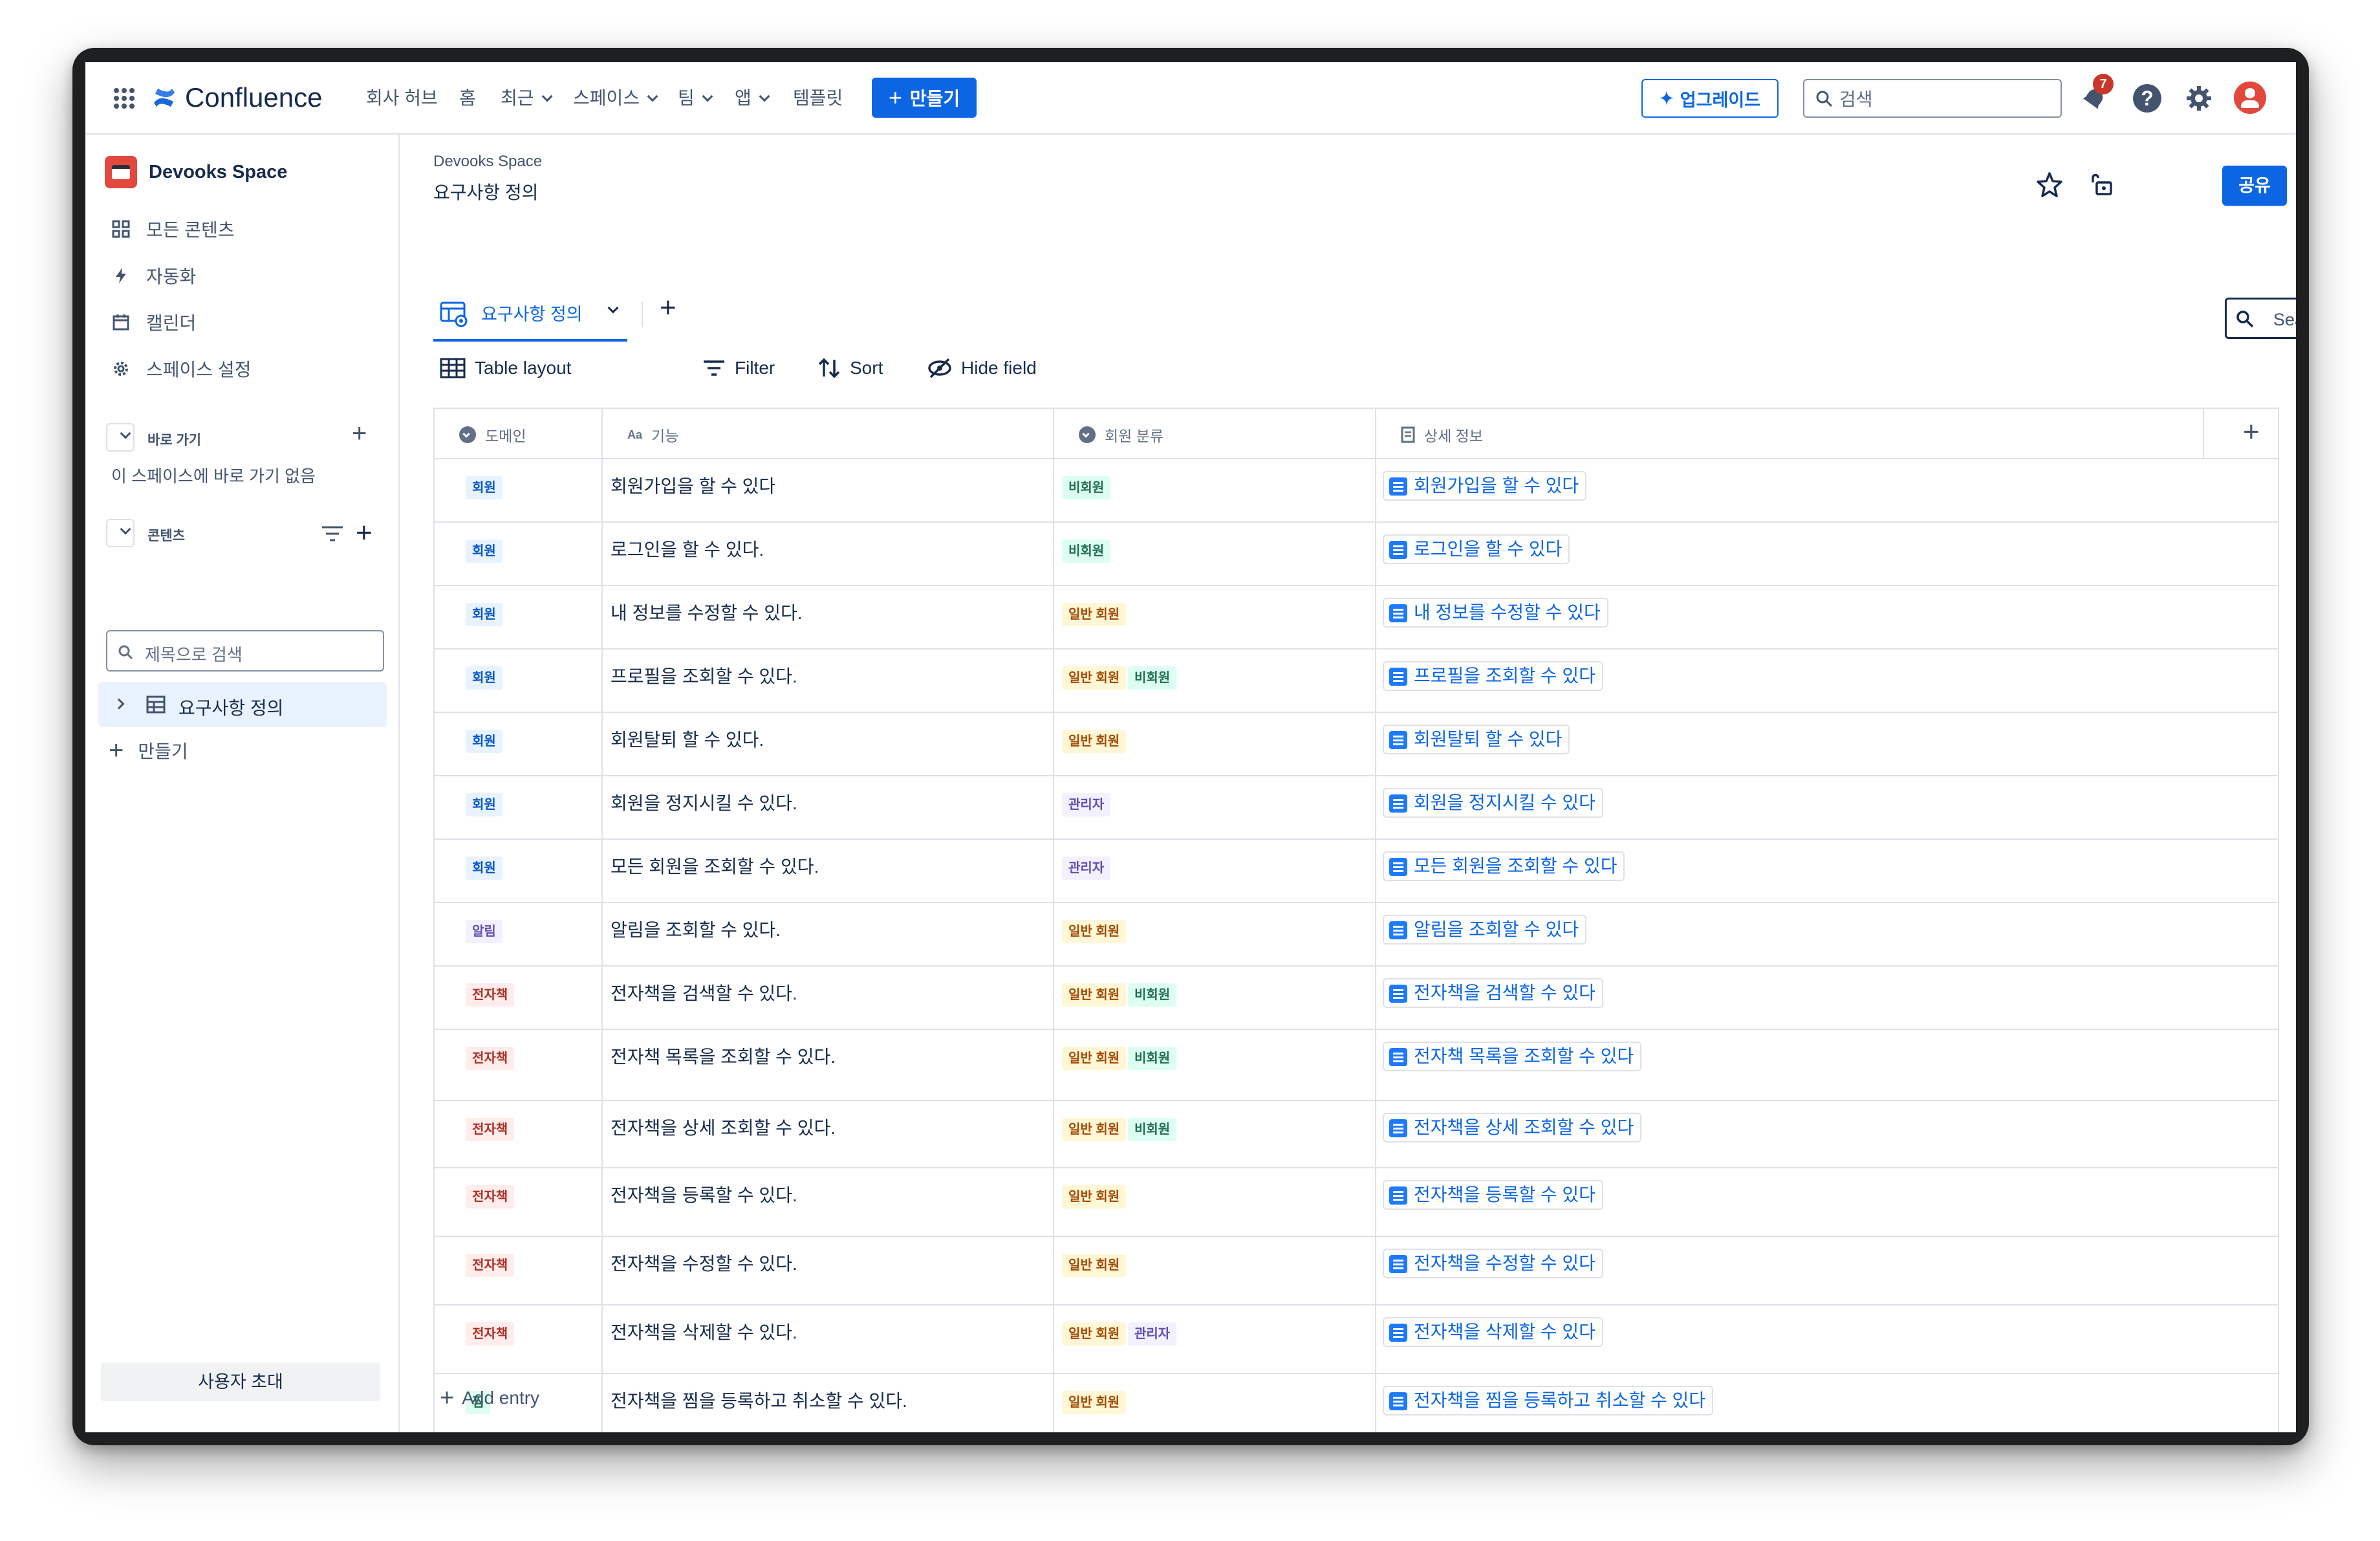  What do you see at coordinates (1485, 486) in the screenshot?
I see `detail-page-link: 회원가입을 할 수 있다` at bounding box center [1485, 486].